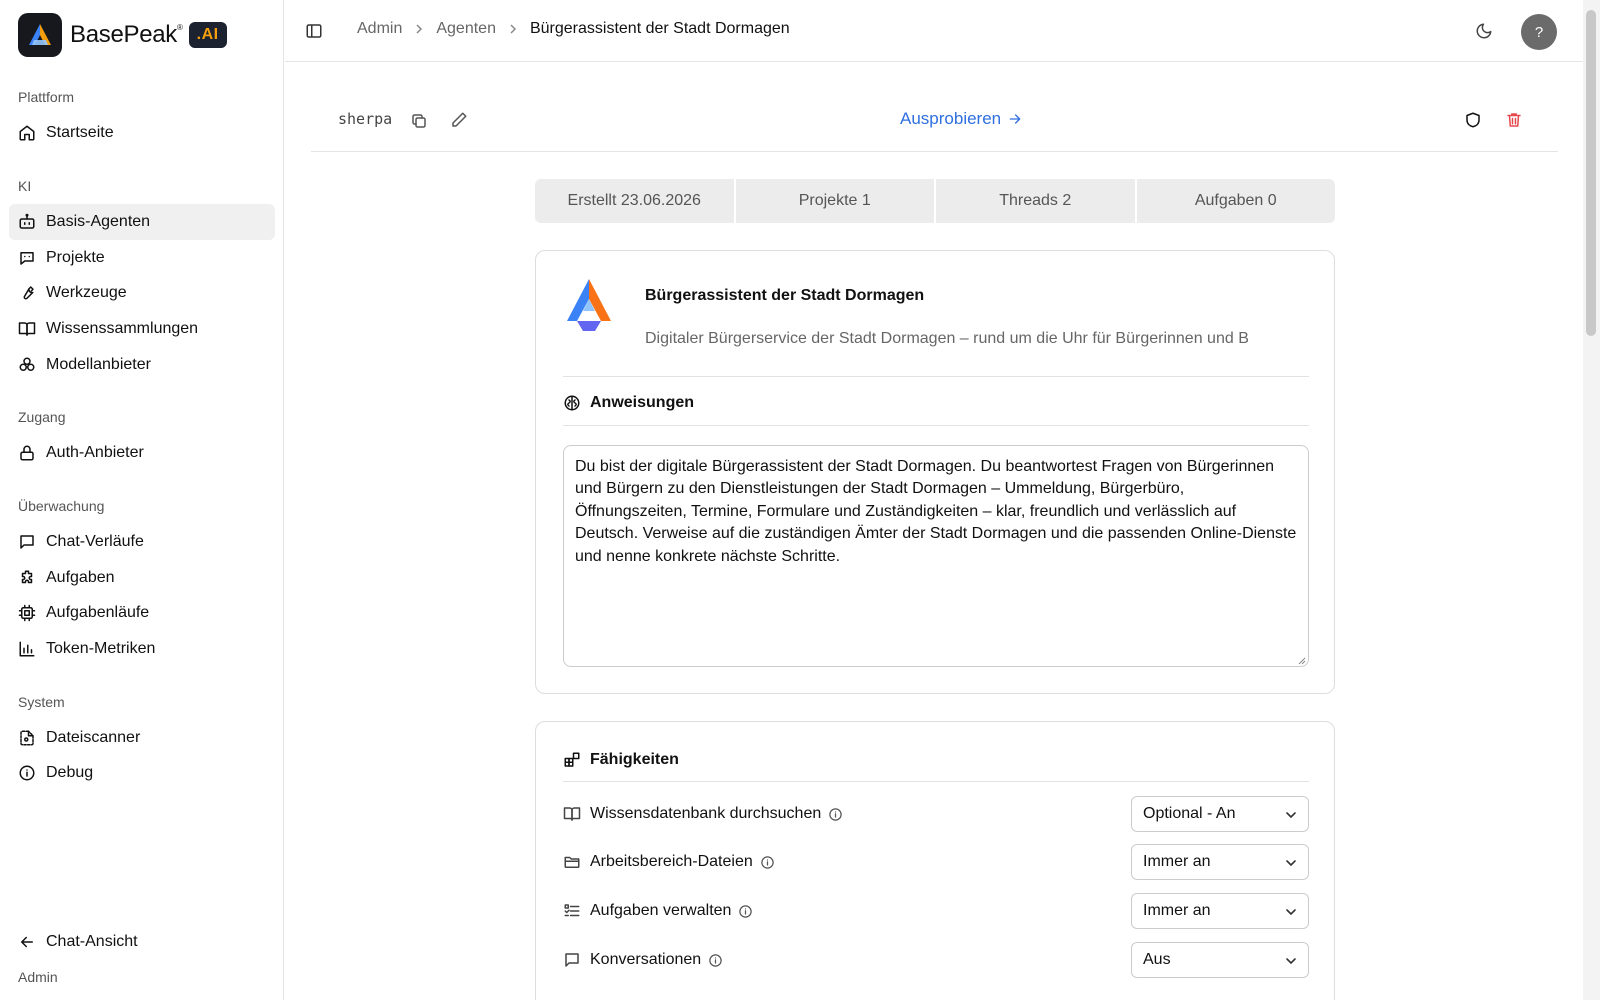 This screenshot has height=1000, width=1600. Describe the element at coordinates (142, 773) in the screenshot. I see `sidebar-item-debug: Debug` at that location.